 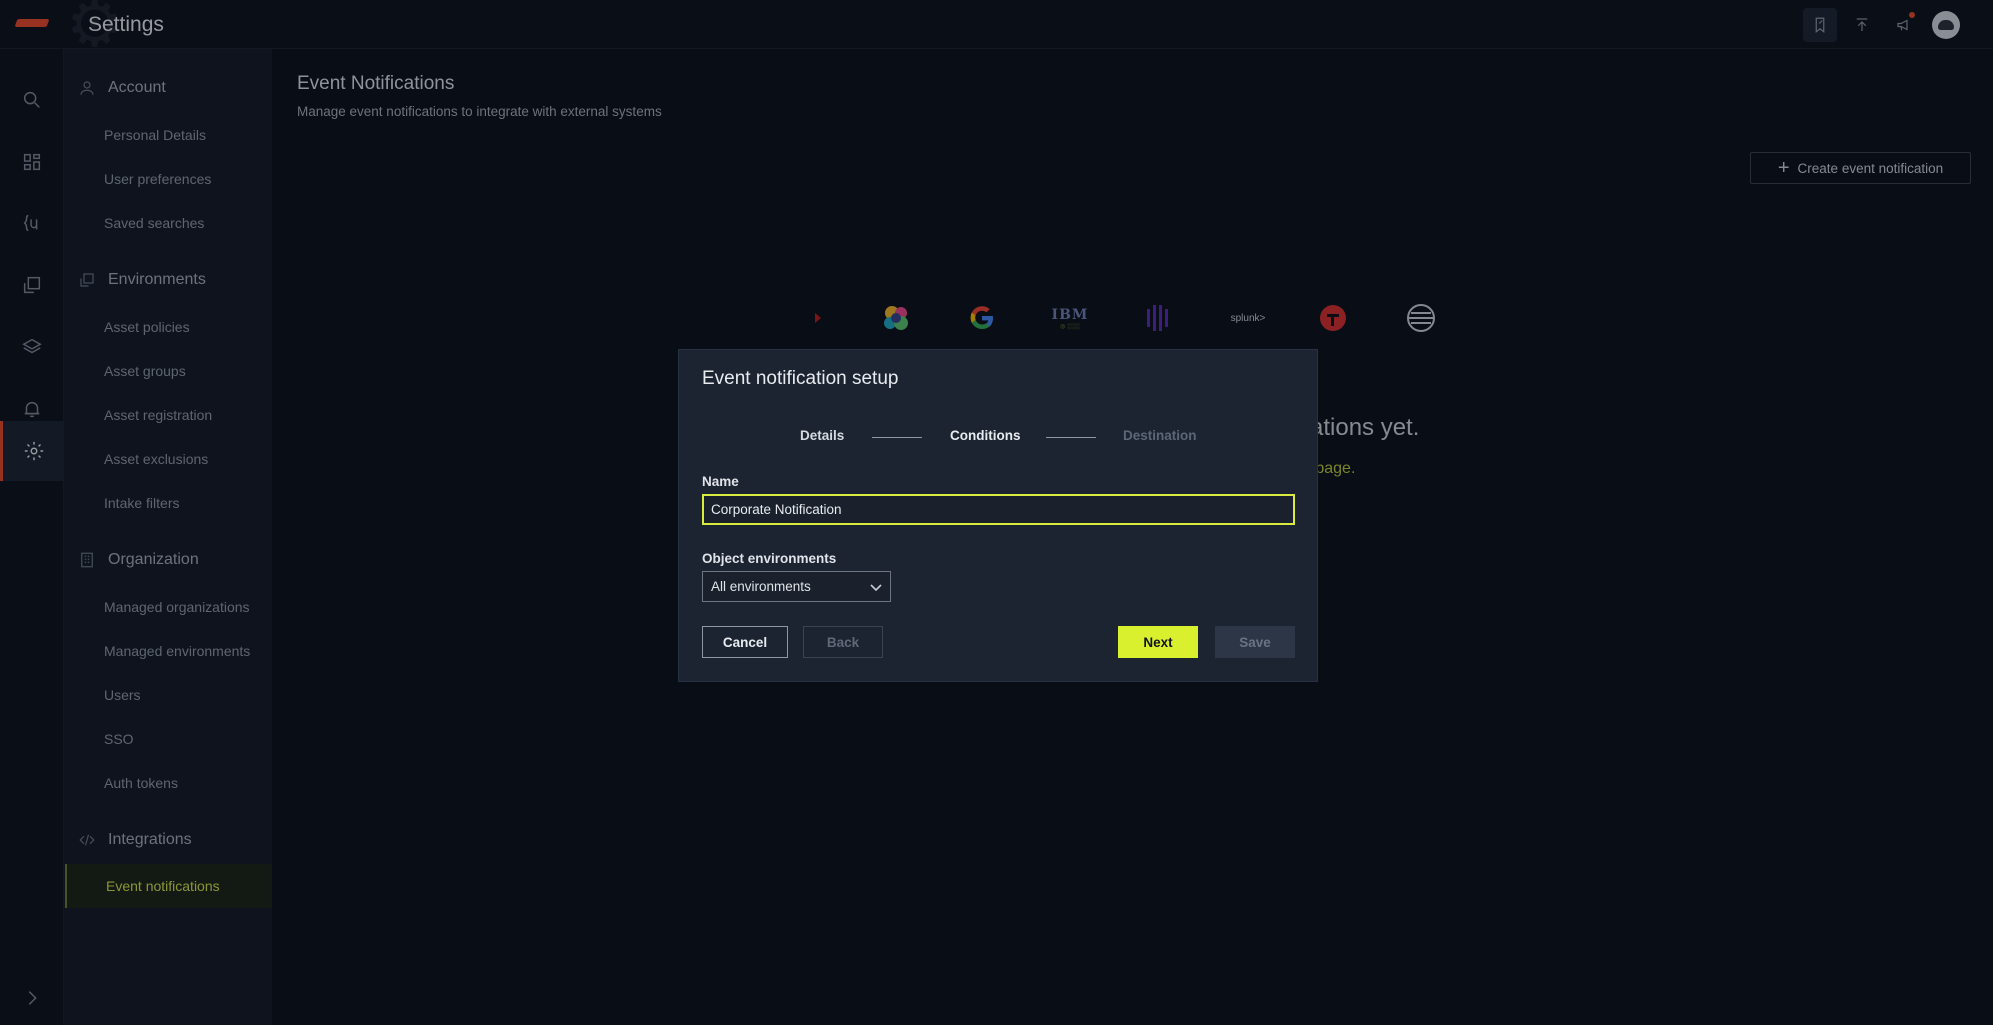 What do you see at coordinates (985, 435) in the screenshot?
I see `step-conditions: Conditions` at bounding box center [985, 435].